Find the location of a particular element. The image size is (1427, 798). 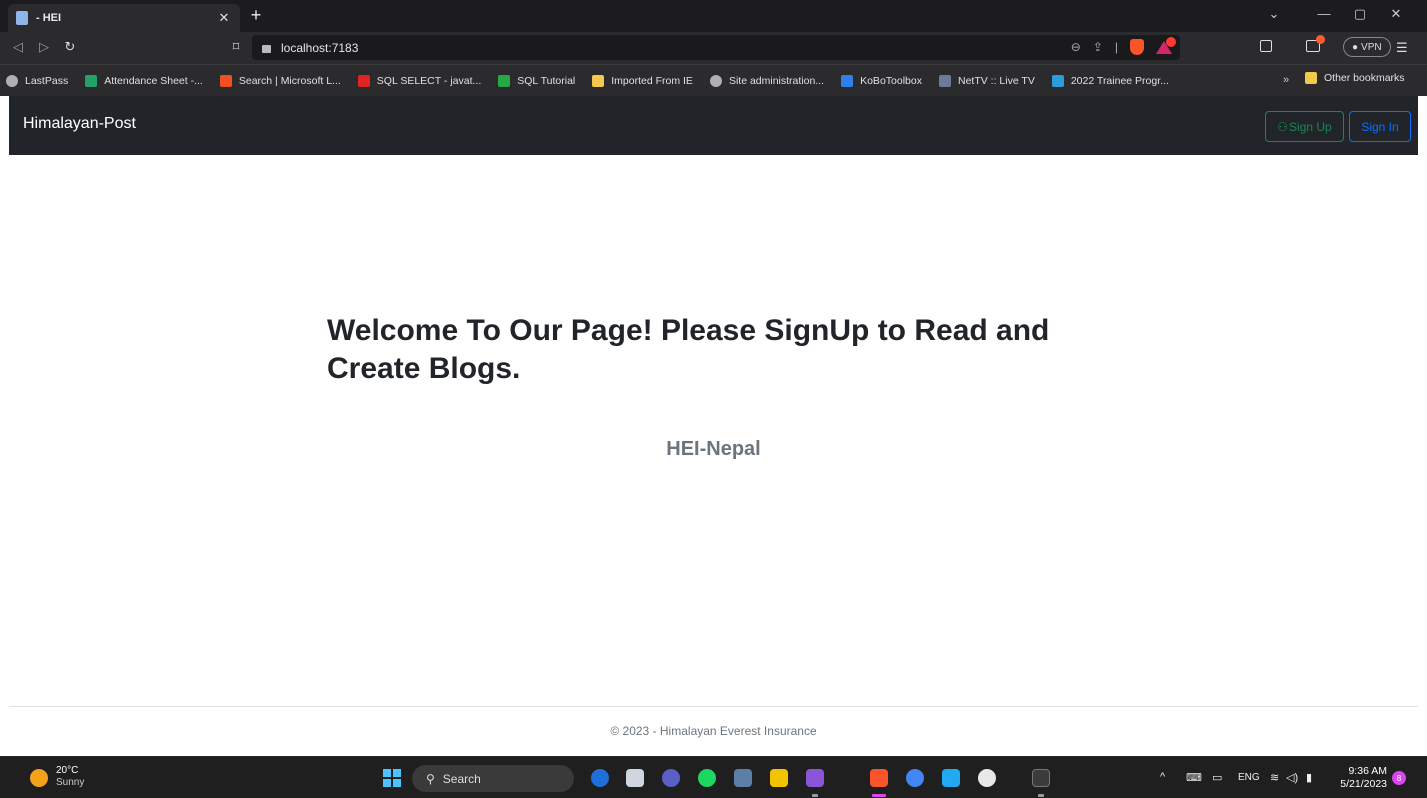

folder-icon is located at coordinates (1311, 78).